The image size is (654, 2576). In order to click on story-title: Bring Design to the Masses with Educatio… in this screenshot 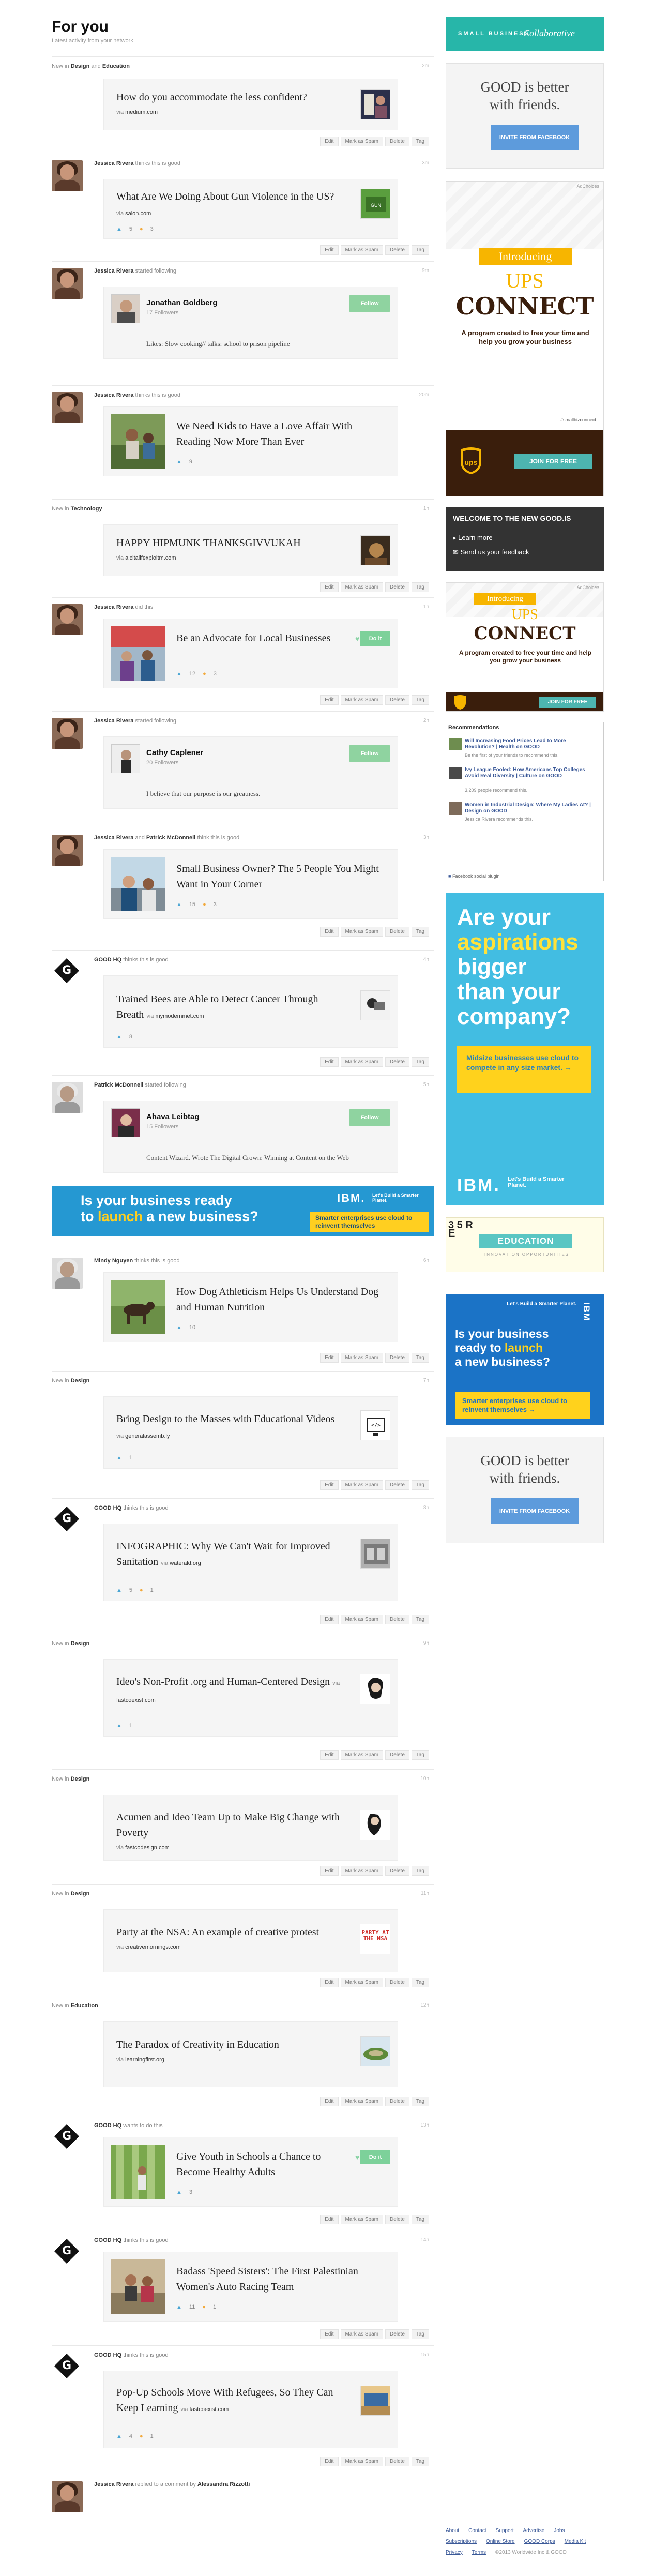, I will do `click(230, 1427)`.